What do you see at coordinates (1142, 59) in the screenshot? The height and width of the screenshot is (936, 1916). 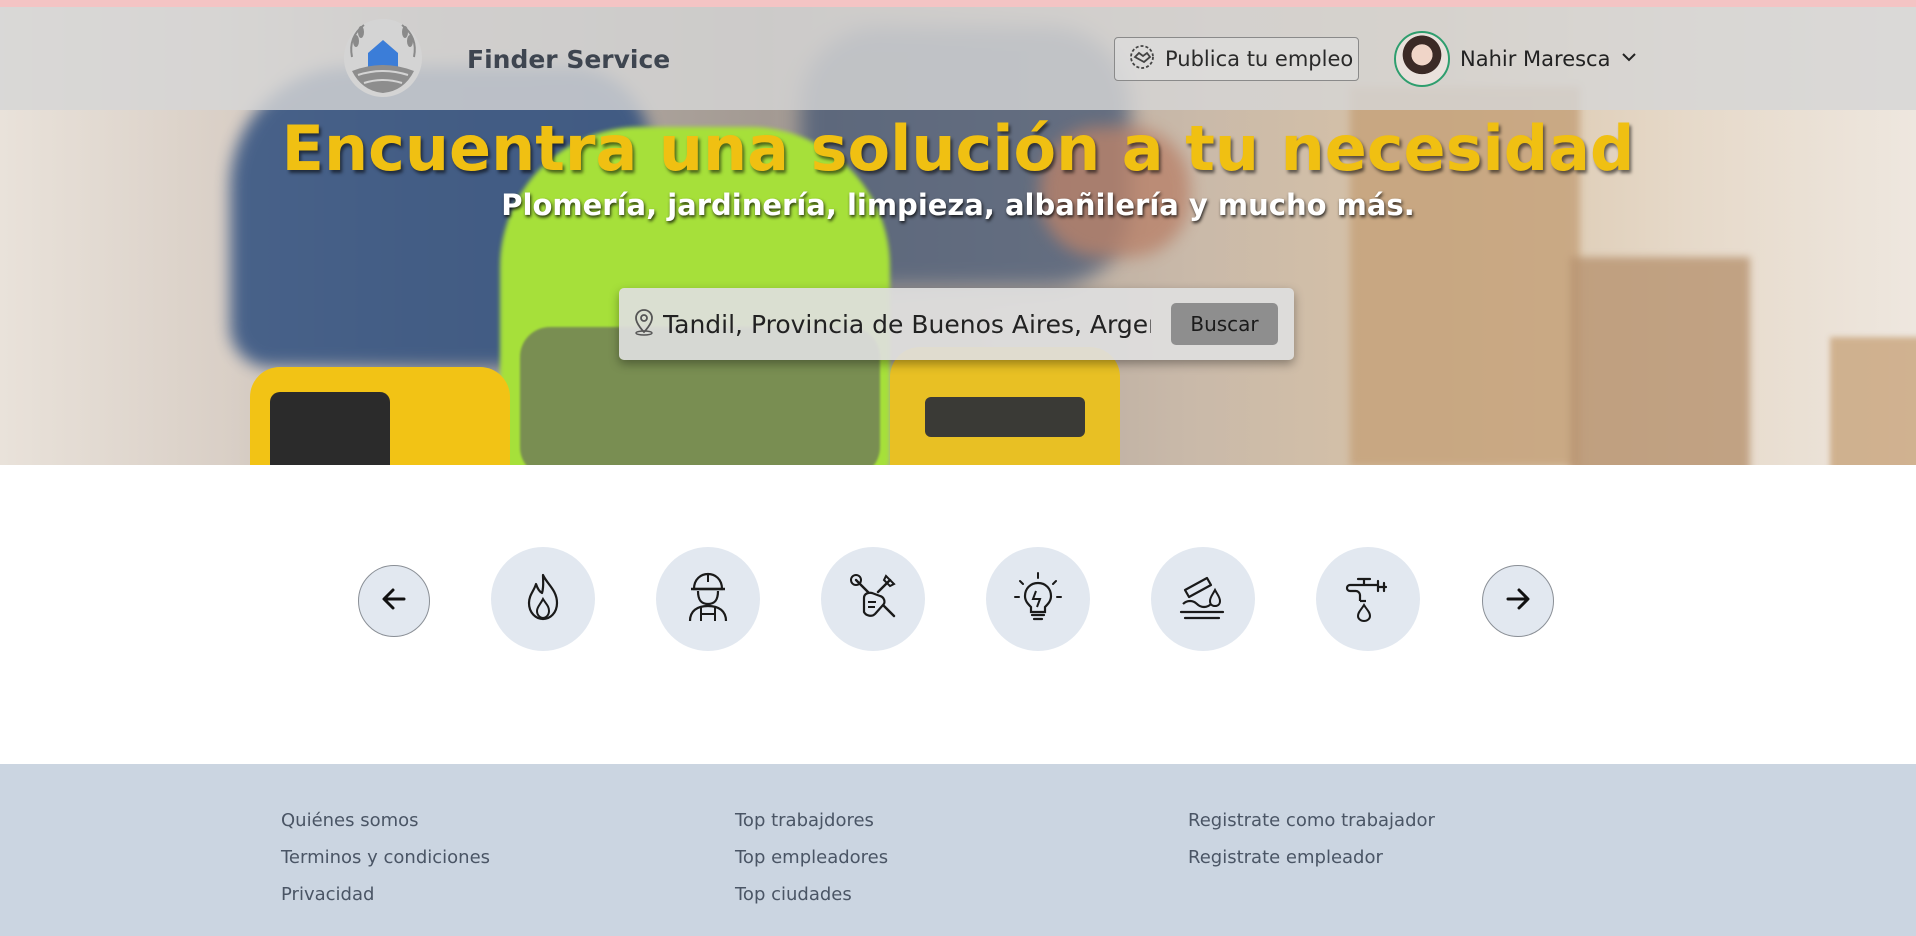 I see `handshake-icon` at bounding box center [1142, 59].